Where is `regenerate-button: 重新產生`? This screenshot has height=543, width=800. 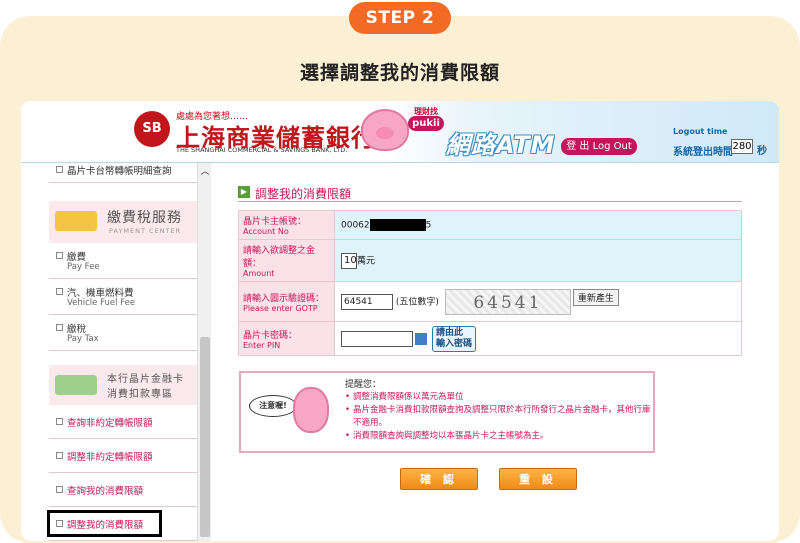
regenerate-button: 重新產生 is located at coordinates (595, 297).